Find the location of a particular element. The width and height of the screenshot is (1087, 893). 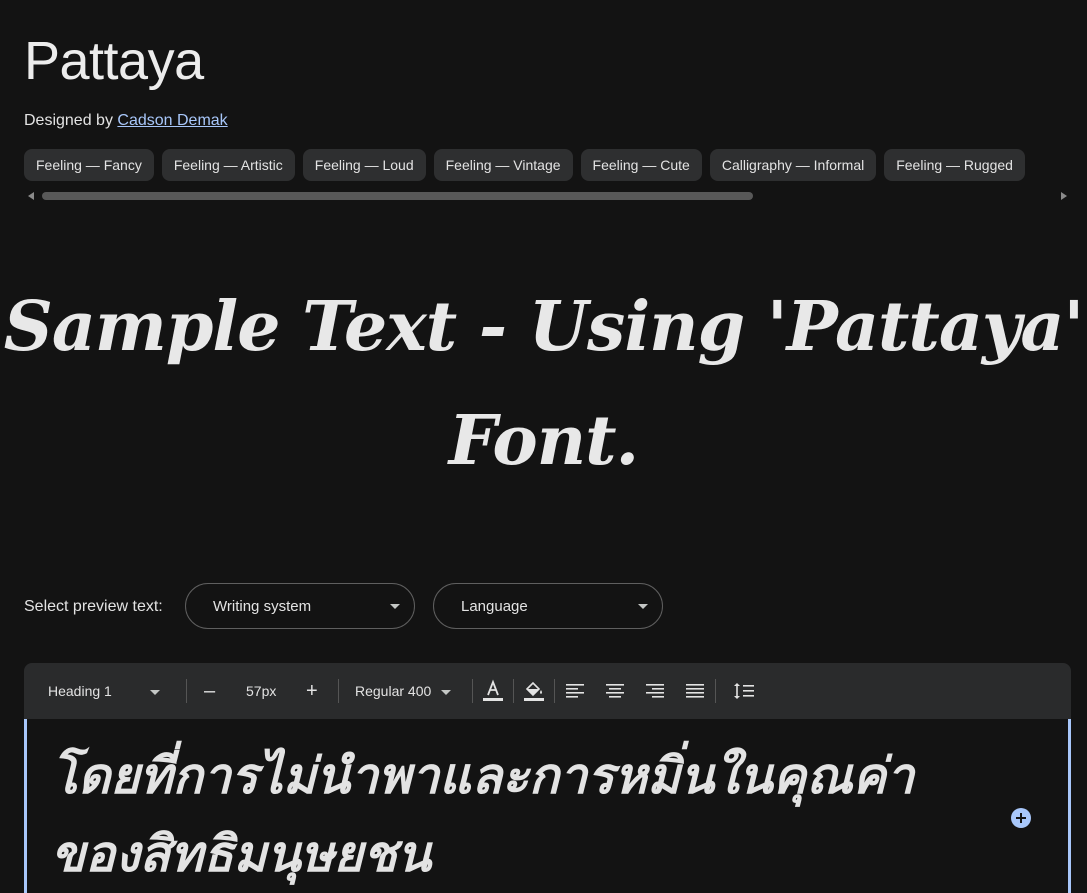

scroll-right-icon is located at coordinates (1064, 196).